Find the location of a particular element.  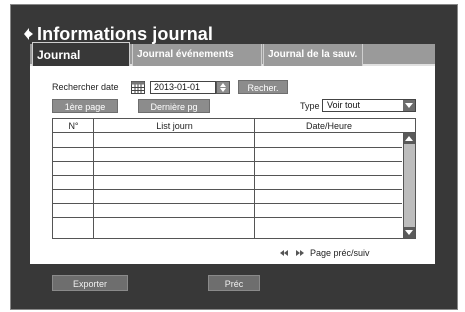

pager-label: Page préc/suiv is located at coordinates (340, 253).